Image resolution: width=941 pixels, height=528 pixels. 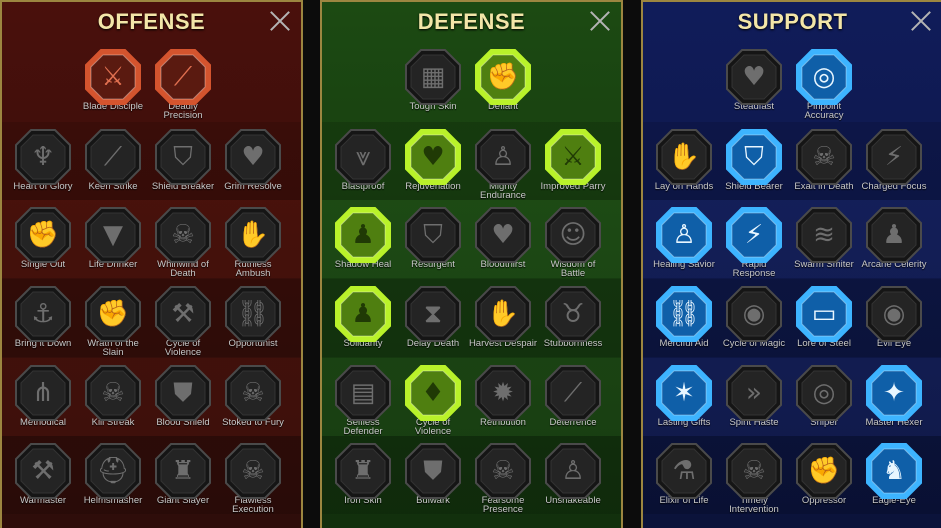 I want to click on skill-healing-savior: ♙ Healing Savior, so click(x=684, y=237).